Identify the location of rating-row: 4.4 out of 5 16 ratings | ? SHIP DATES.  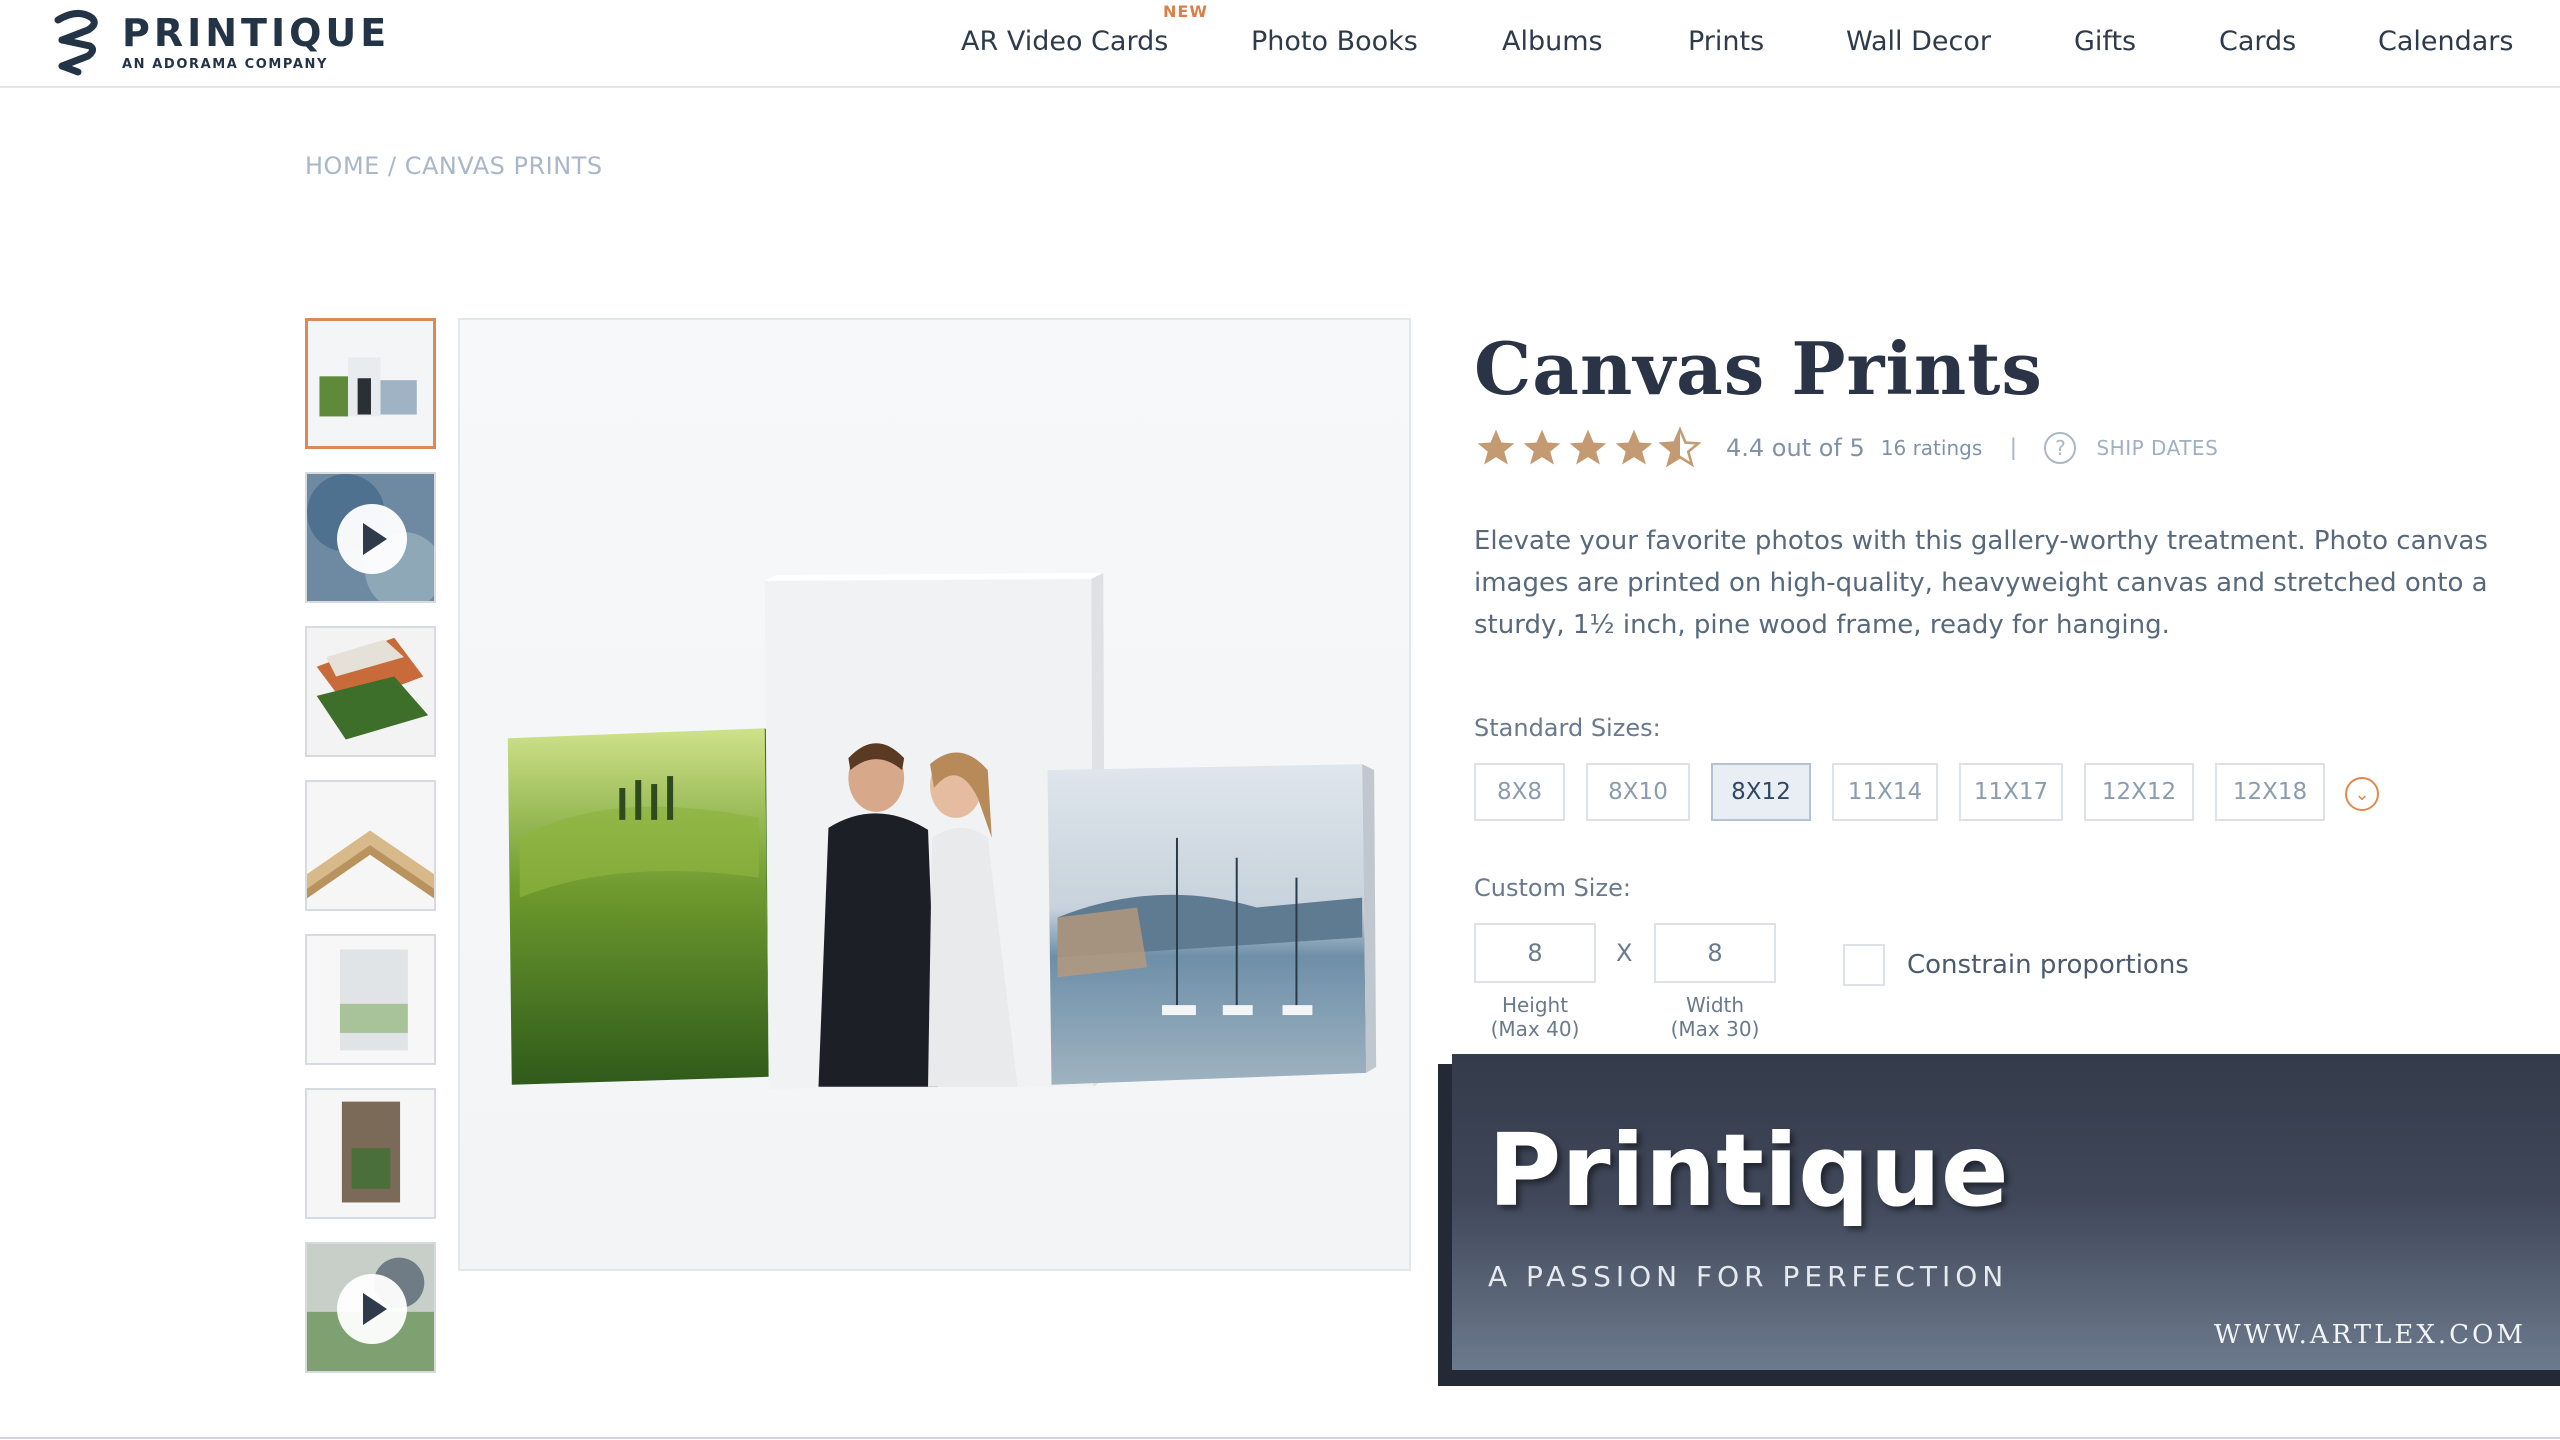
(1846, 448).